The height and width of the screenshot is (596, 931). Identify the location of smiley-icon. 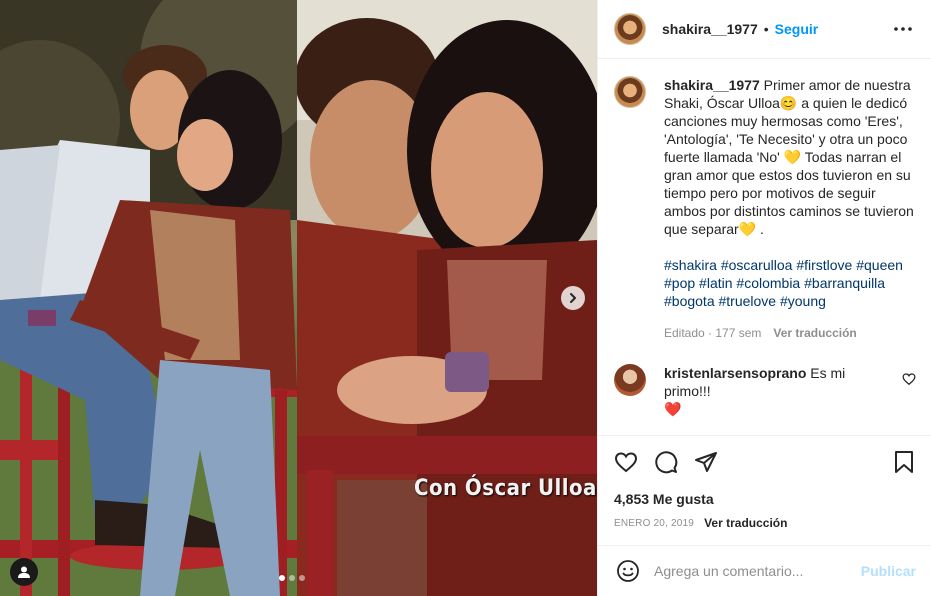
(628, 571).